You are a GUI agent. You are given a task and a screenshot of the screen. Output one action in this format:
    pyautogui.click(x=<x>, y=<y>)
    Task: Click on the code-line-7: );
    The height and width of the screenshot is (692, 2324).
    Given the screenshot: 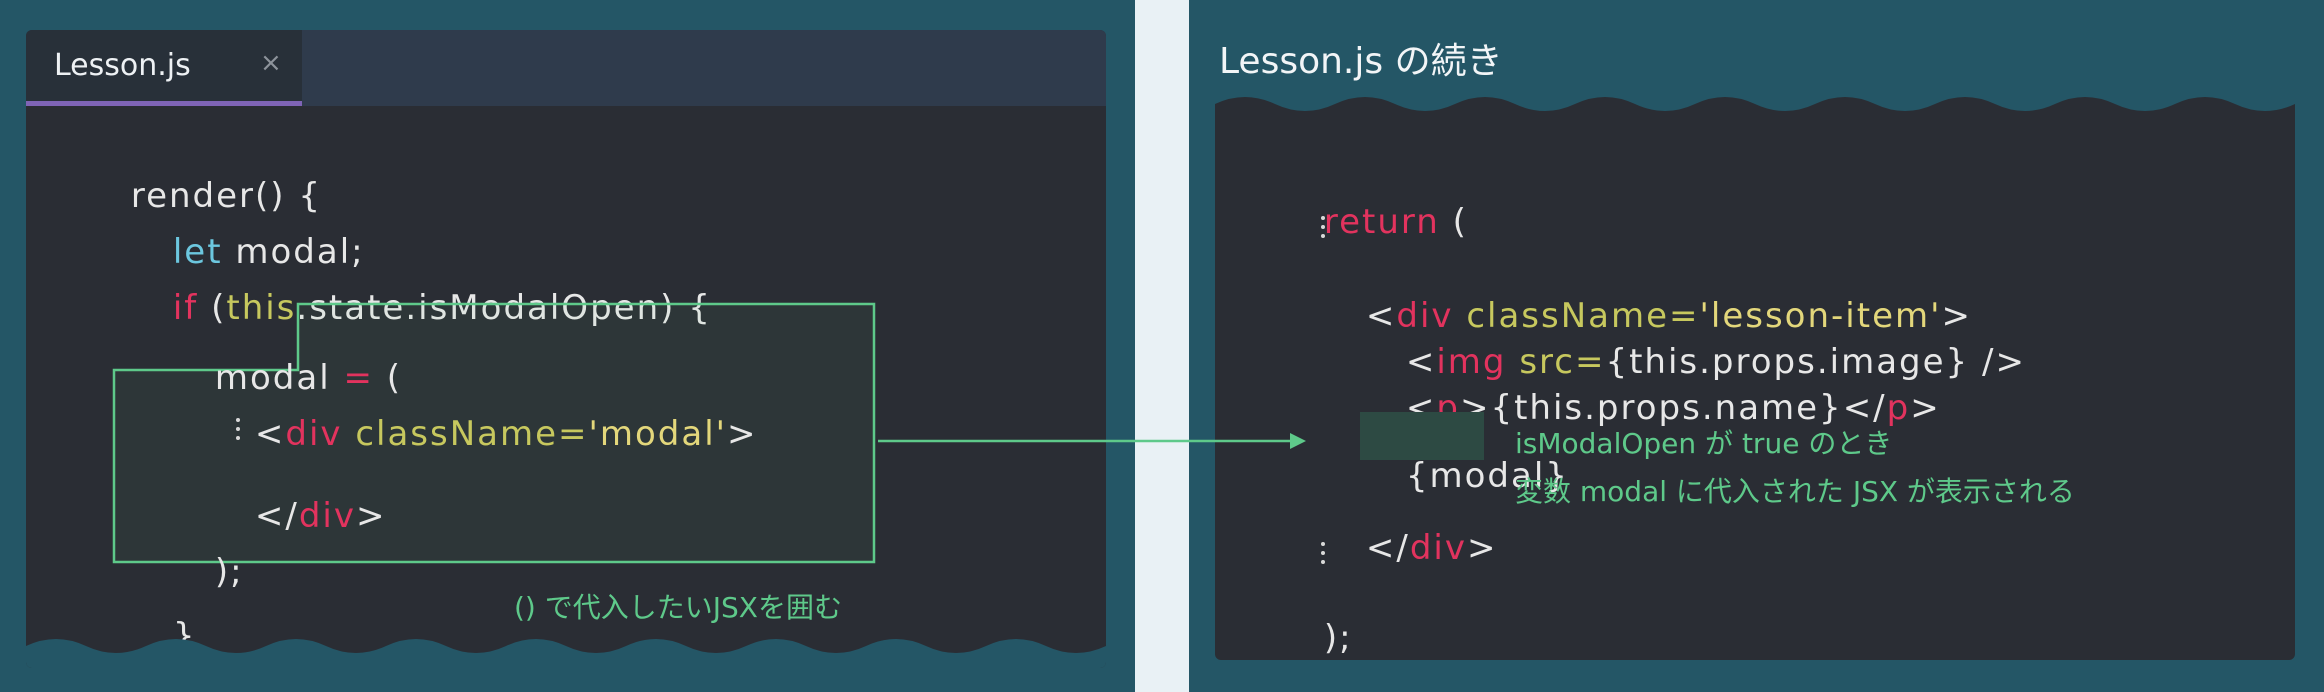 What is the action you would take?
    pyautogui.click(x=1300, y=619)
    